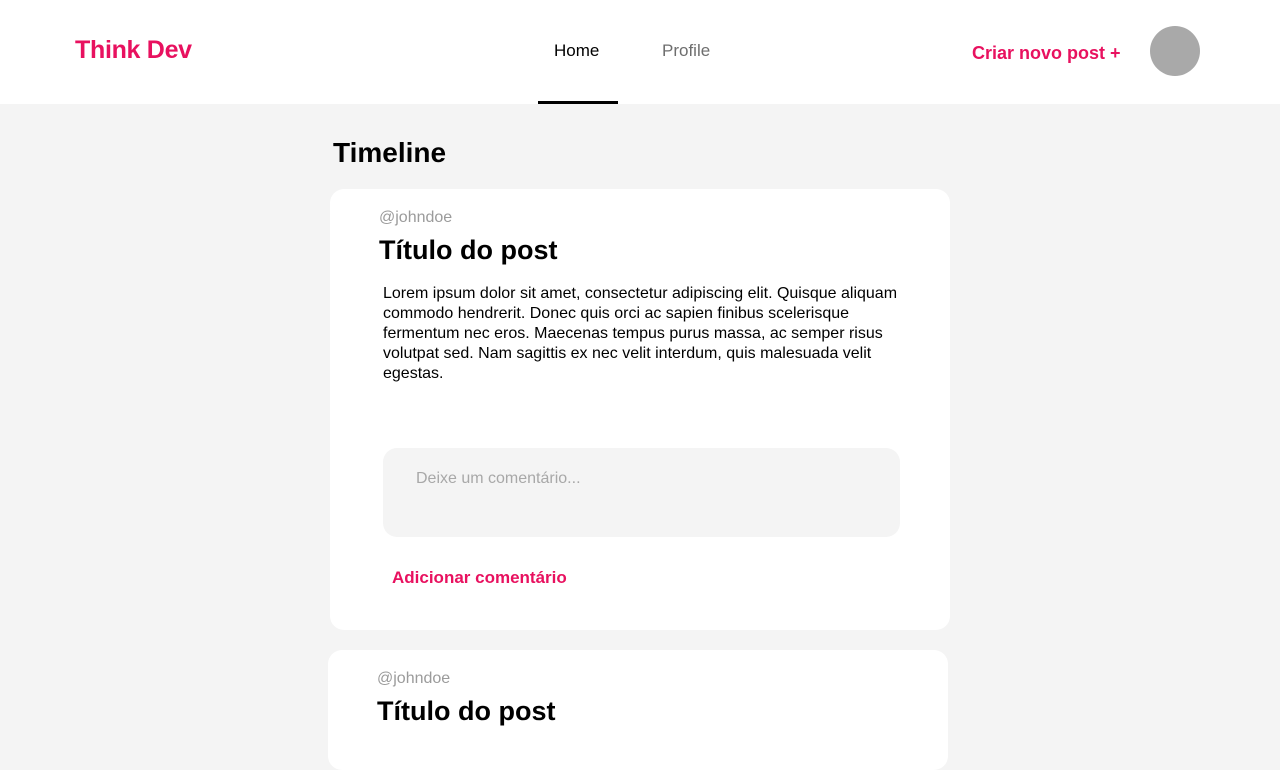 The width and height of the screenshot is (1280, 770). What do you see at coordinates (578, 102) in the screenshot?
I see `active-tab-indicator` at bounding box center [578, 102].